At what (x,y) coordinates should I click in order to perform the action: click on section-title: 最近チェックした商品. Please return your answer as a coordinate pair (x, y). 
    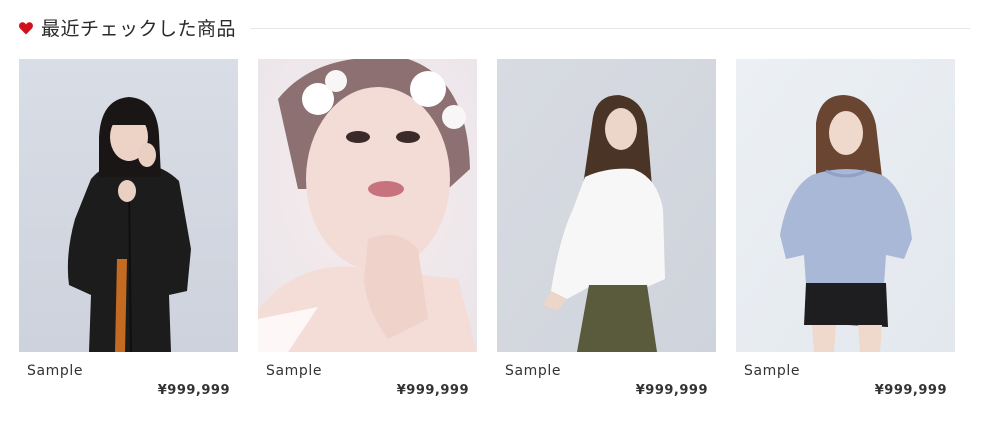
    Looking at the image, I should click on (139, 28).